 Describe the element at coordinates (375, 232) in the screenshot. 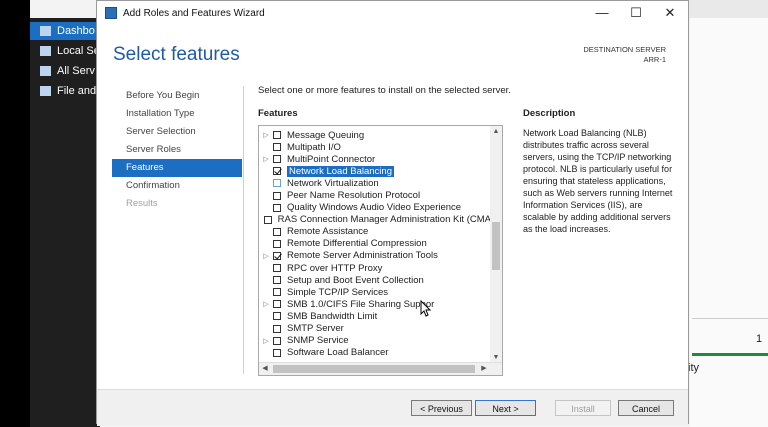

I see `feature-row: Remote Assistance` at that location.